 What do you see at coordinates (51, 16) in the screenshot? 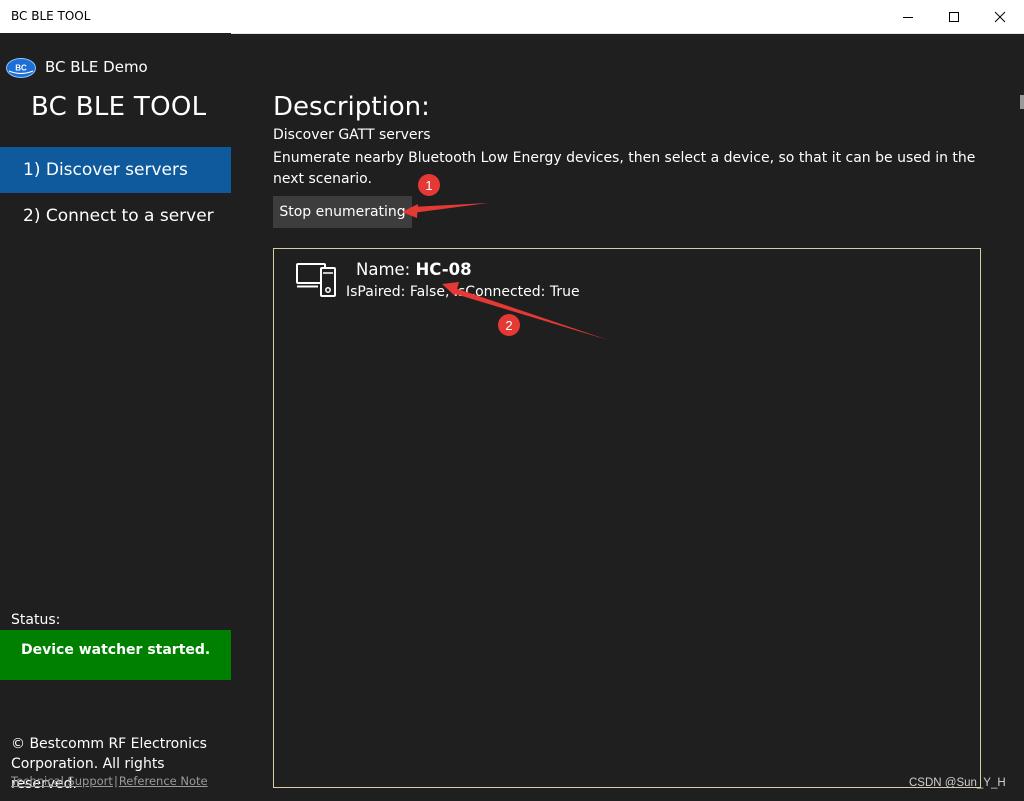
I see `window-title: BC BLE TOOL` at bounding box center [51, 16].